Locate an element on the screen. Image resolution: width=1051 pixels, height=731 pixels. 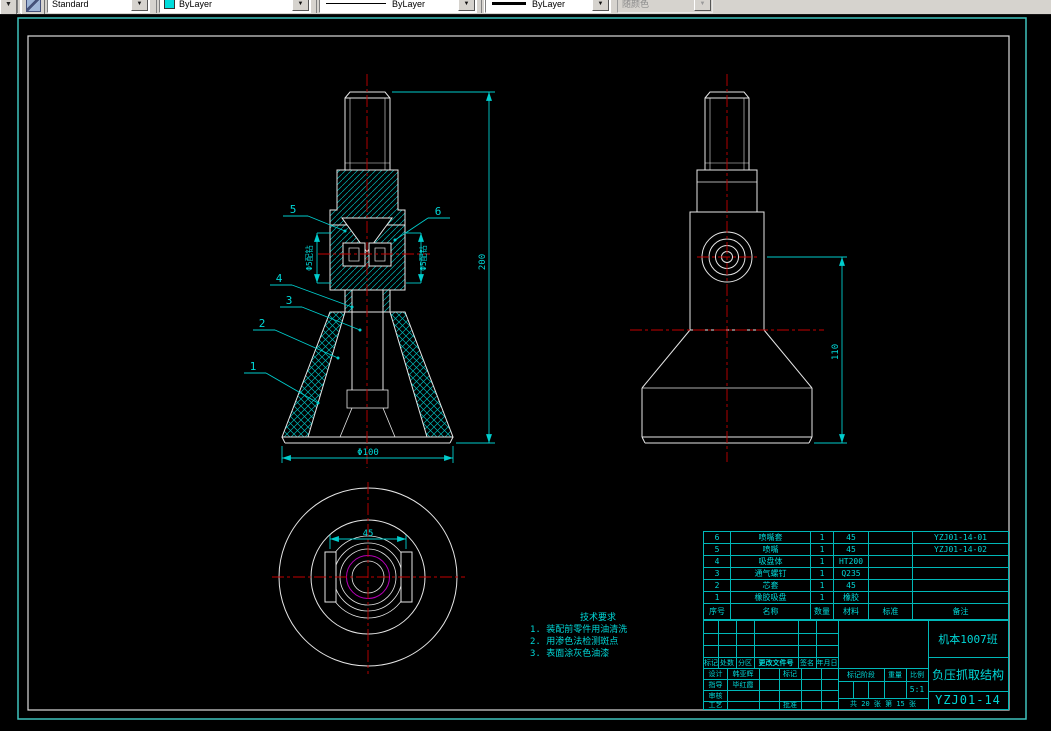
callout-3: 3 is located at coordinates (289, 300).